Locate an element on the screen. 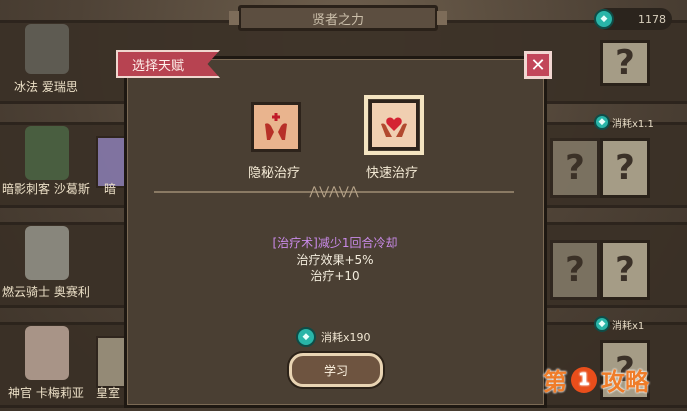 The height and width of the screenshot is (411, 687). currency-display: ◆ 1178 is located at coordinates (633, 19).